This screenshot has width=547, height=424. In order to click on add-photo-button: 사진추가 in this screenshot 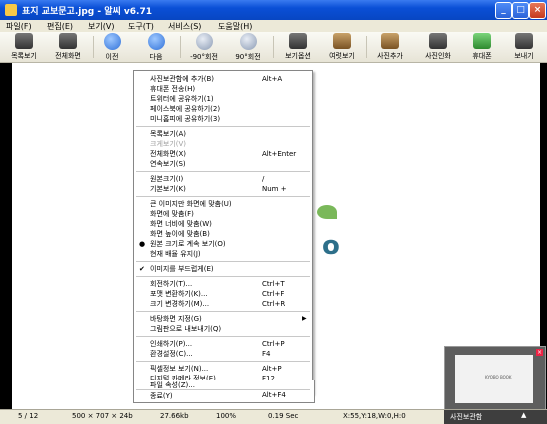, I will do `click(390, 47)`.